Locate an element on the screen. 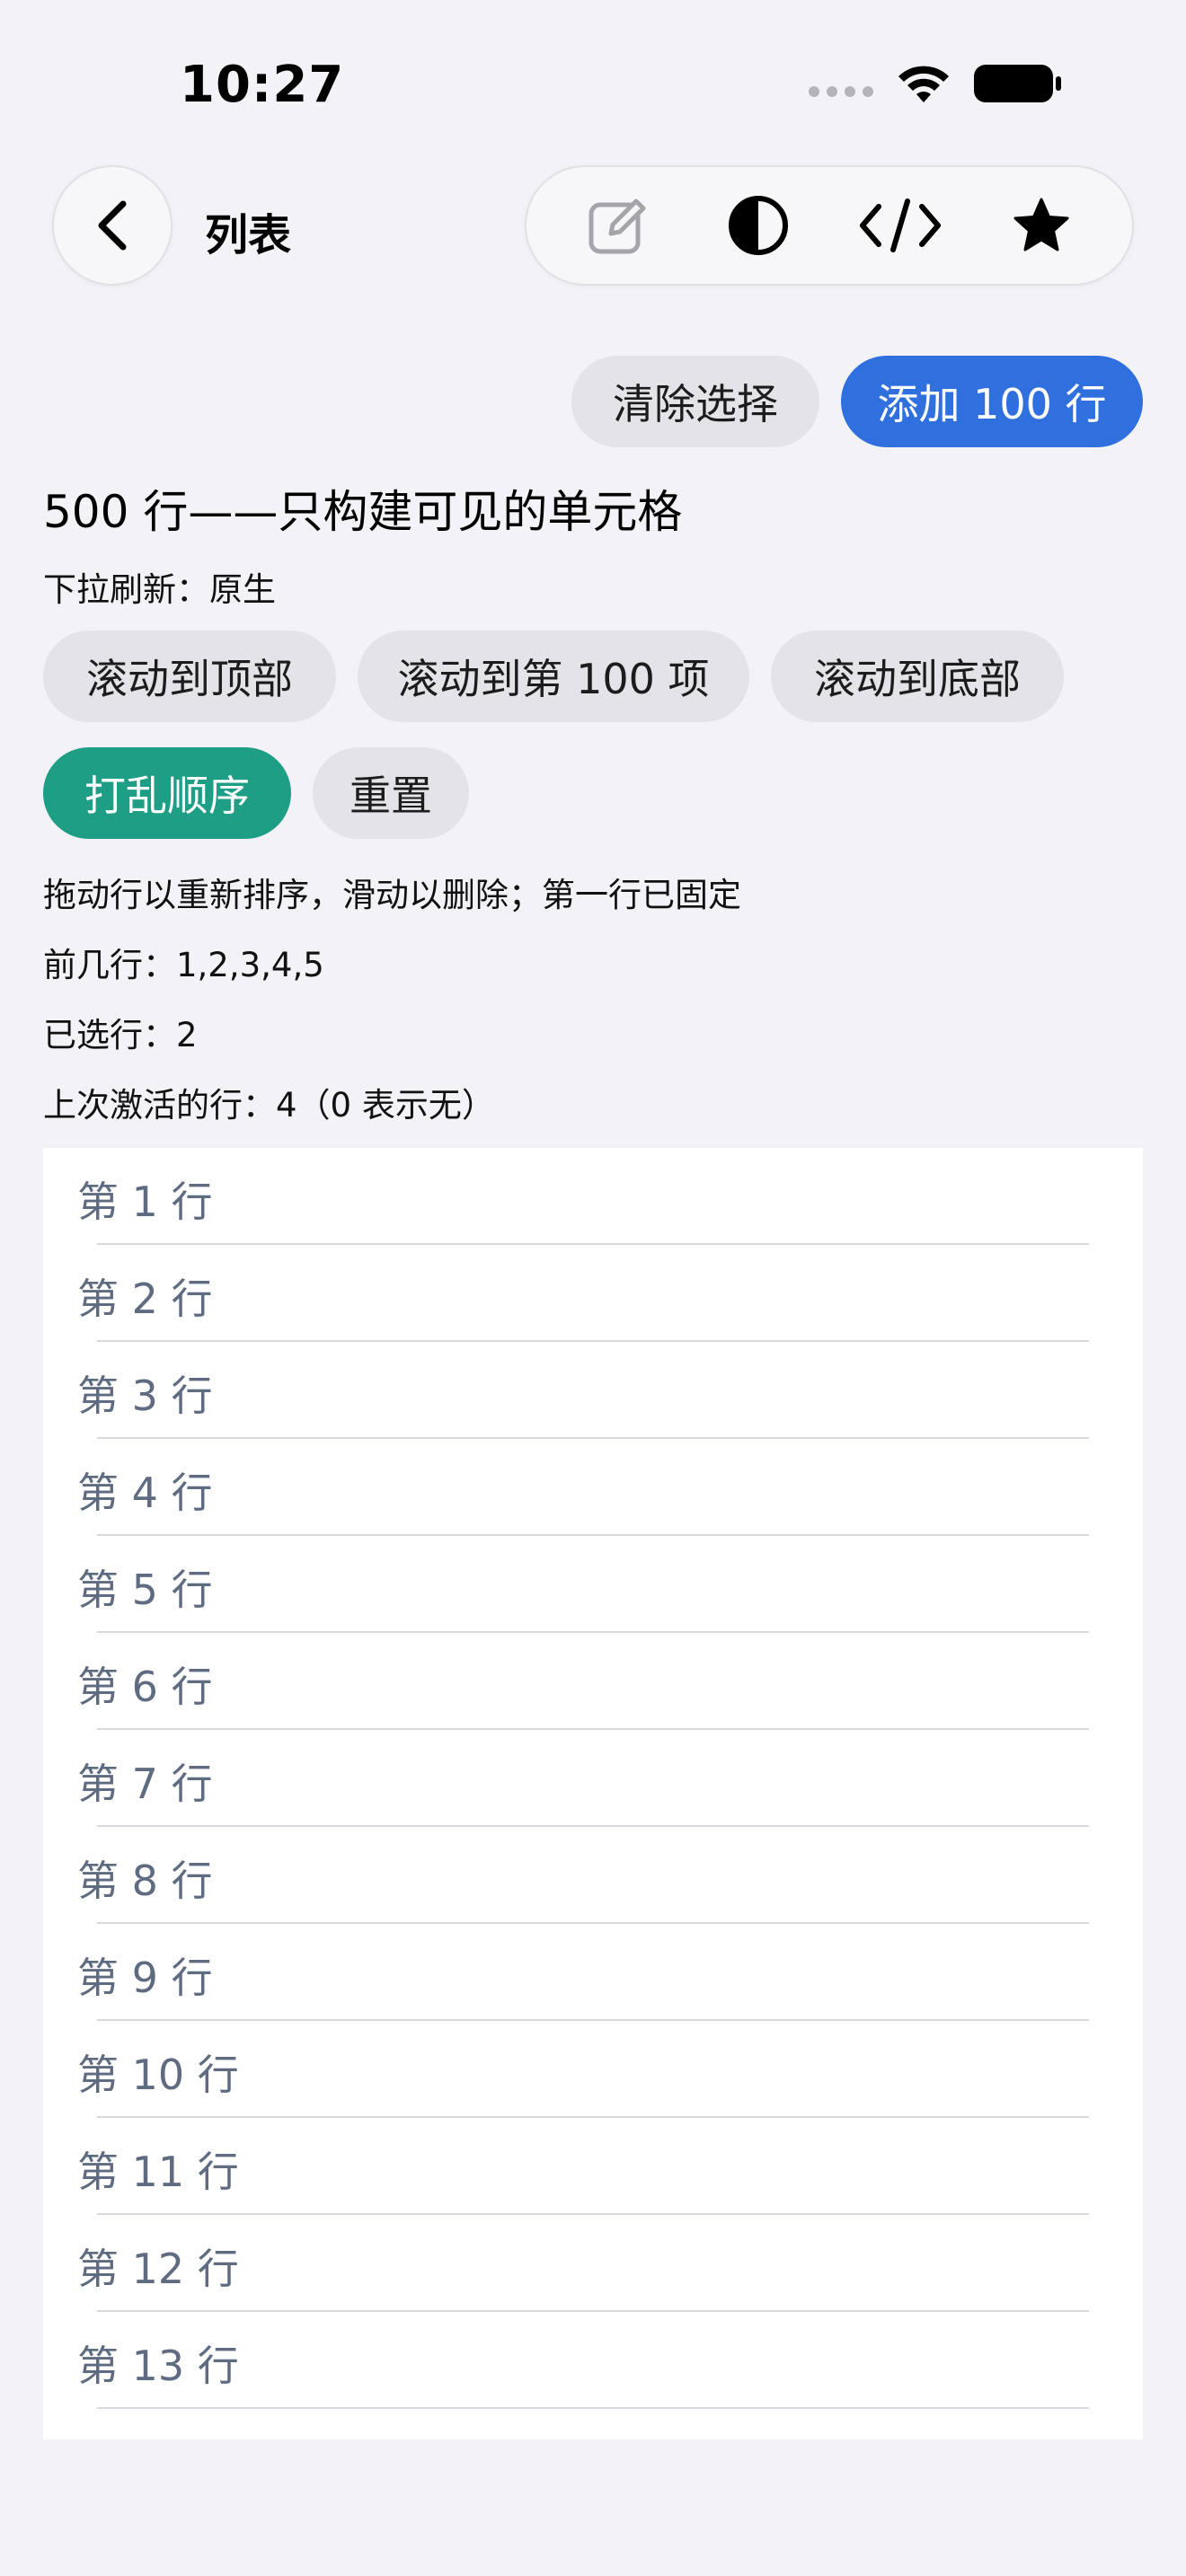 Image resolution: width=1186 pixels, height=2576 pixels. favorite-button is located at coordinates (1041, 225).